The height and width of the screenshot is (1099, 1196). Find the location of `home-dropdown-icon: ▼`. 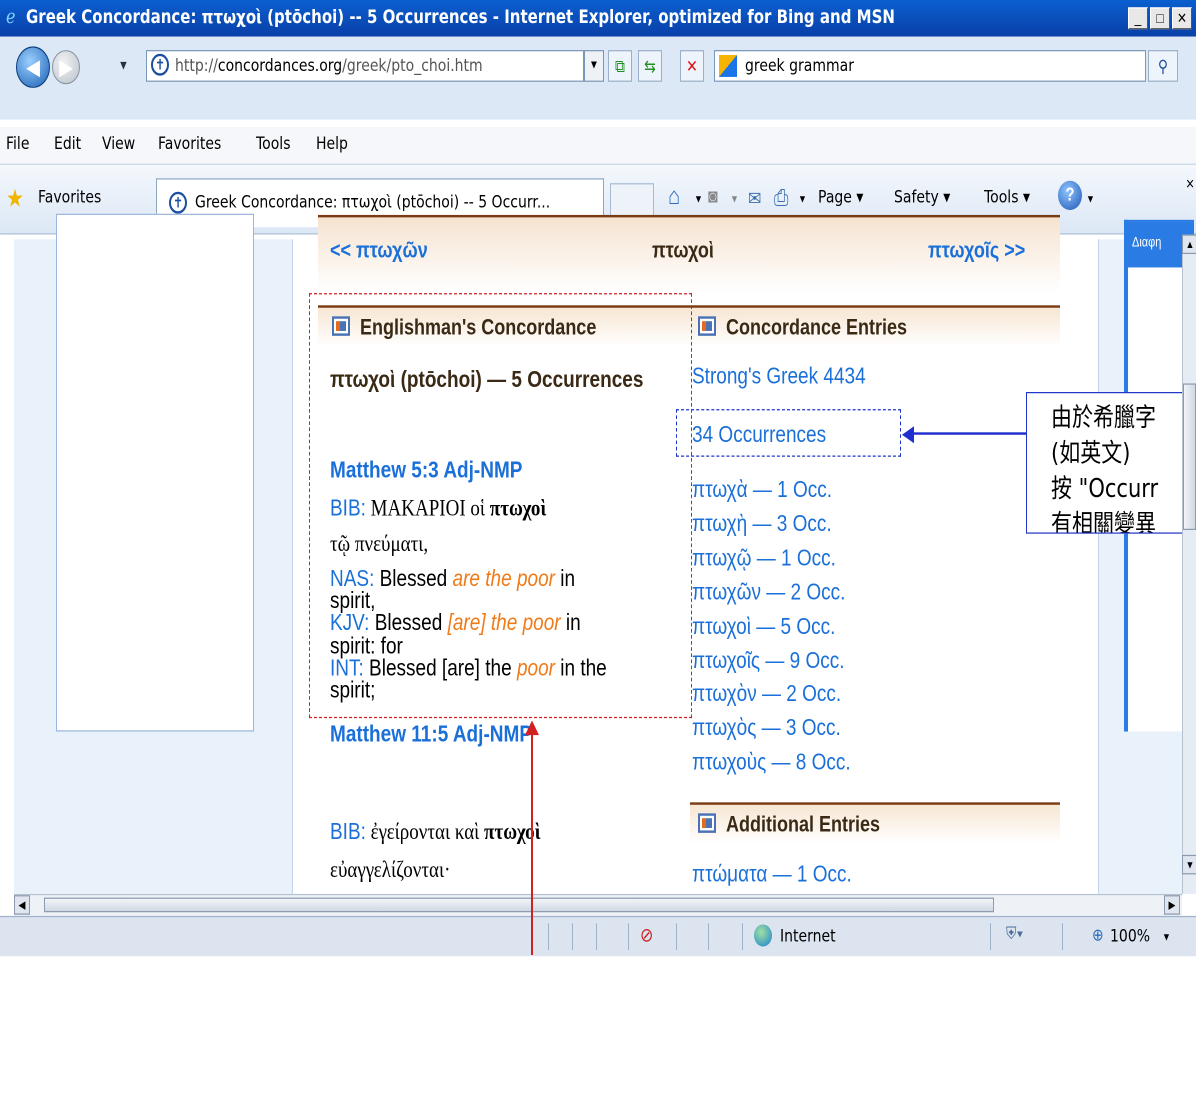

home-dropdown-icon: ▼ is located at coordinates (698, 199).